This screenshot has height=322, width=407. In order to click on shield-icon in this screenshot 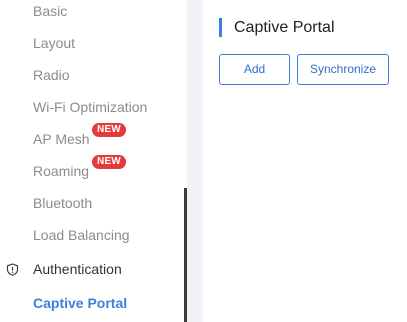, I will do `click(12, 269)`.